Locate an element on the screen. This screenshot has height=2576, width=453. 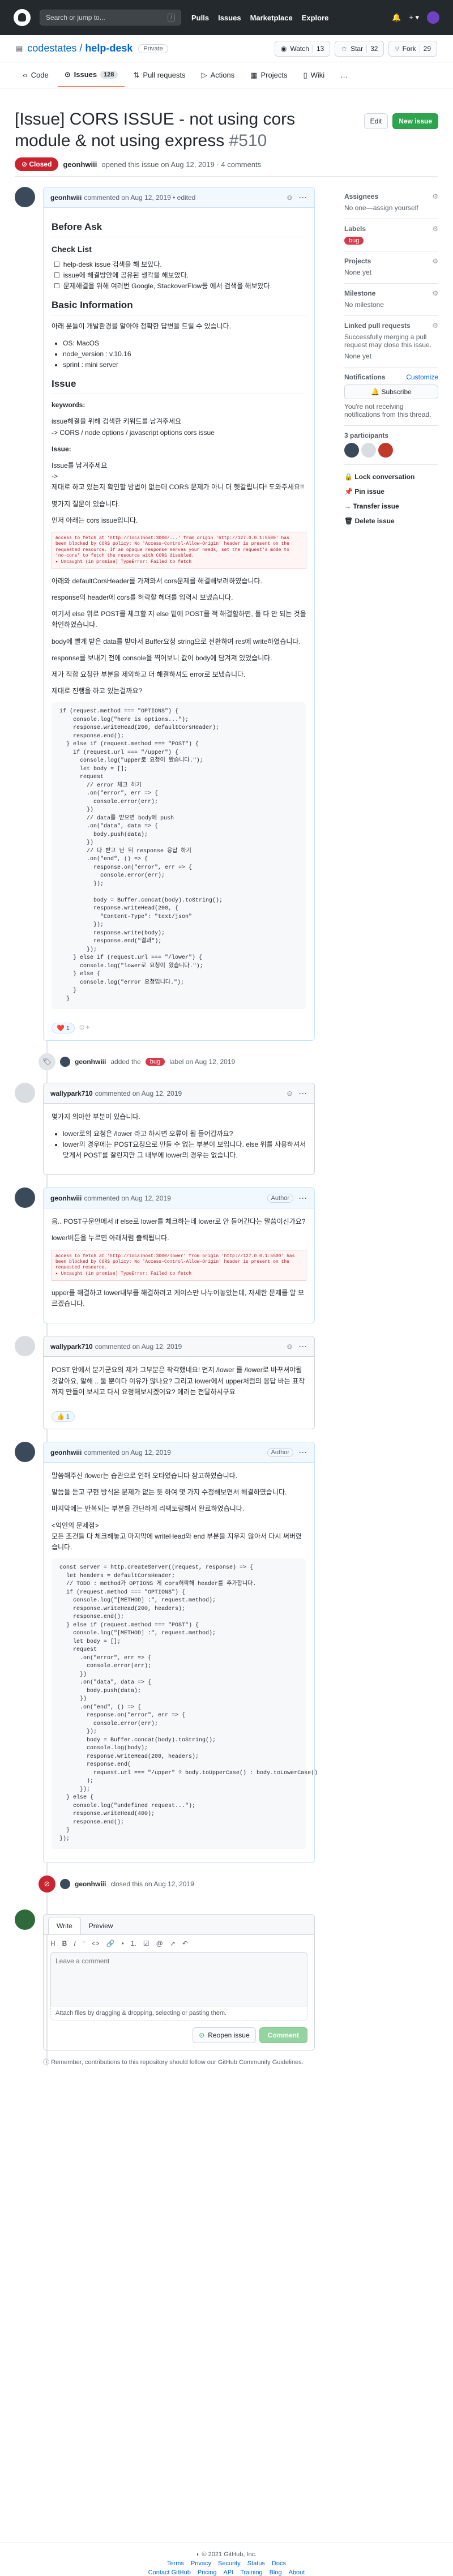
task-list-icon: ☑ is located at coordinates (146, 1943).